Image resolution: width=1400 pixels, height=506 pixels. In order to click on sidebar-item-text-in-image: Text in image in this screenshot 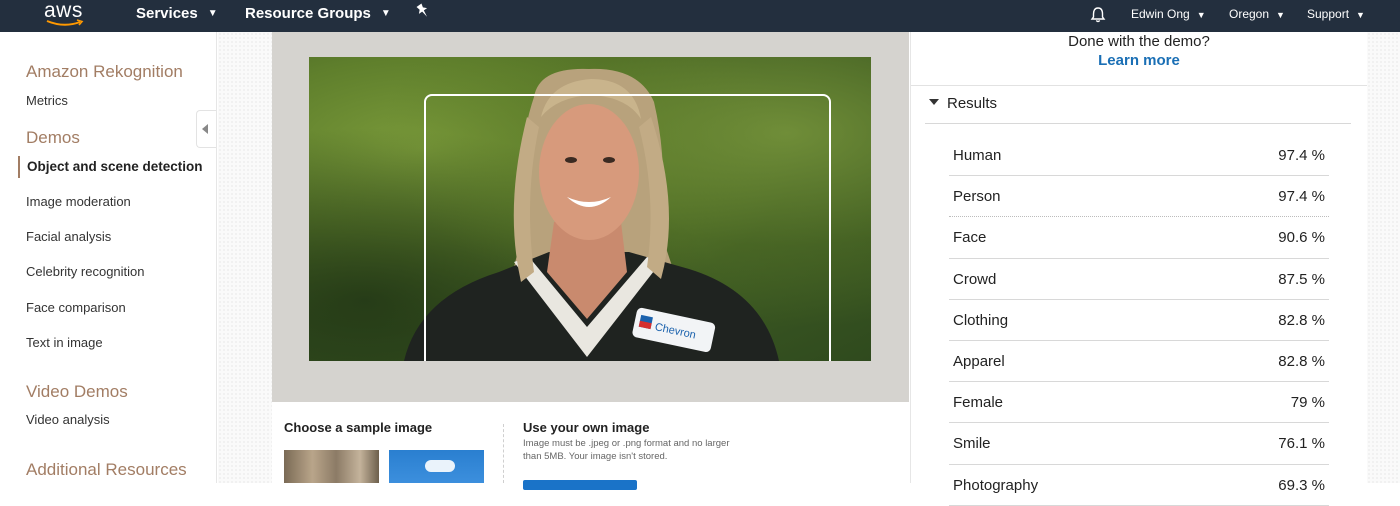, I will do `click(64, 342)`.